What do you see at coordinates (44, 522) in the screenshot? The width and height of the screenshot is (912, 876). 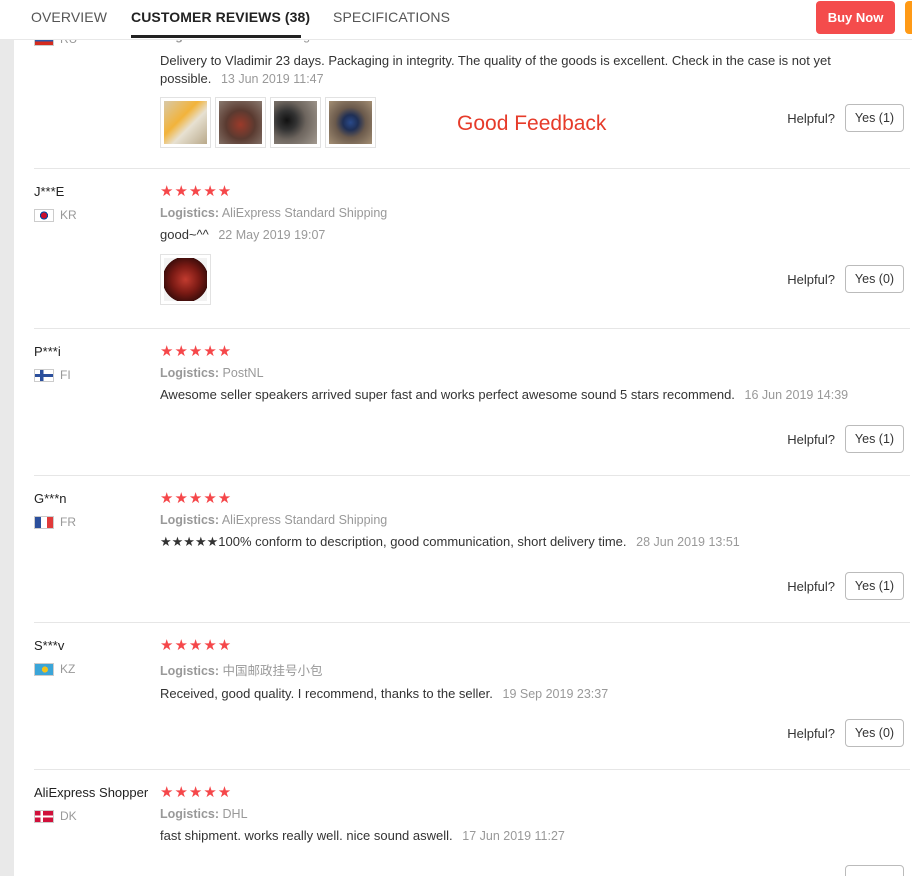 I see `france-flag-icon` at bounding box center [44, 522].